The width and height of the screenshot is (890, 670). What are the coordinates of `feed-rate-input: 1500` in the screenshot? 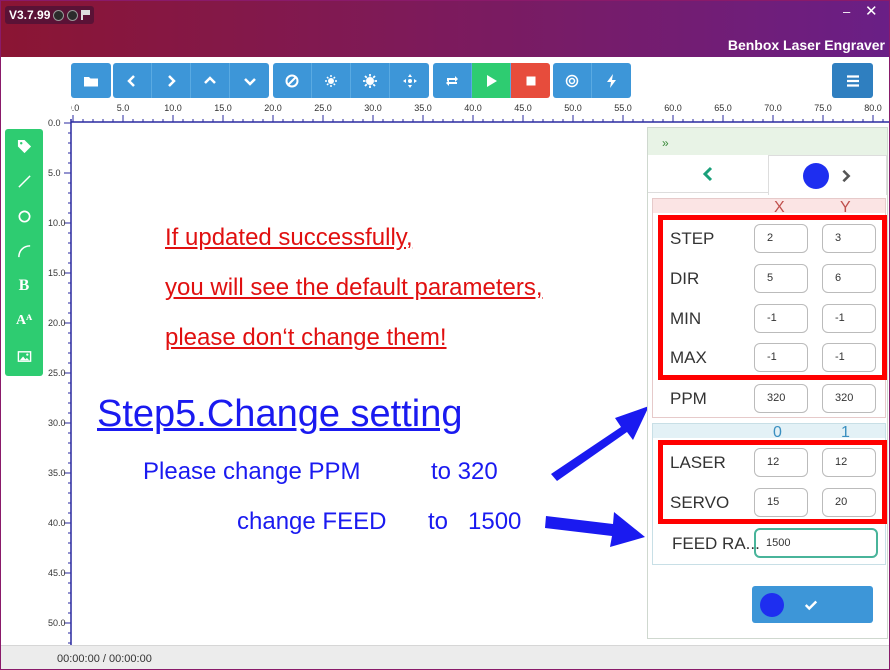 It's located at (816, 543).